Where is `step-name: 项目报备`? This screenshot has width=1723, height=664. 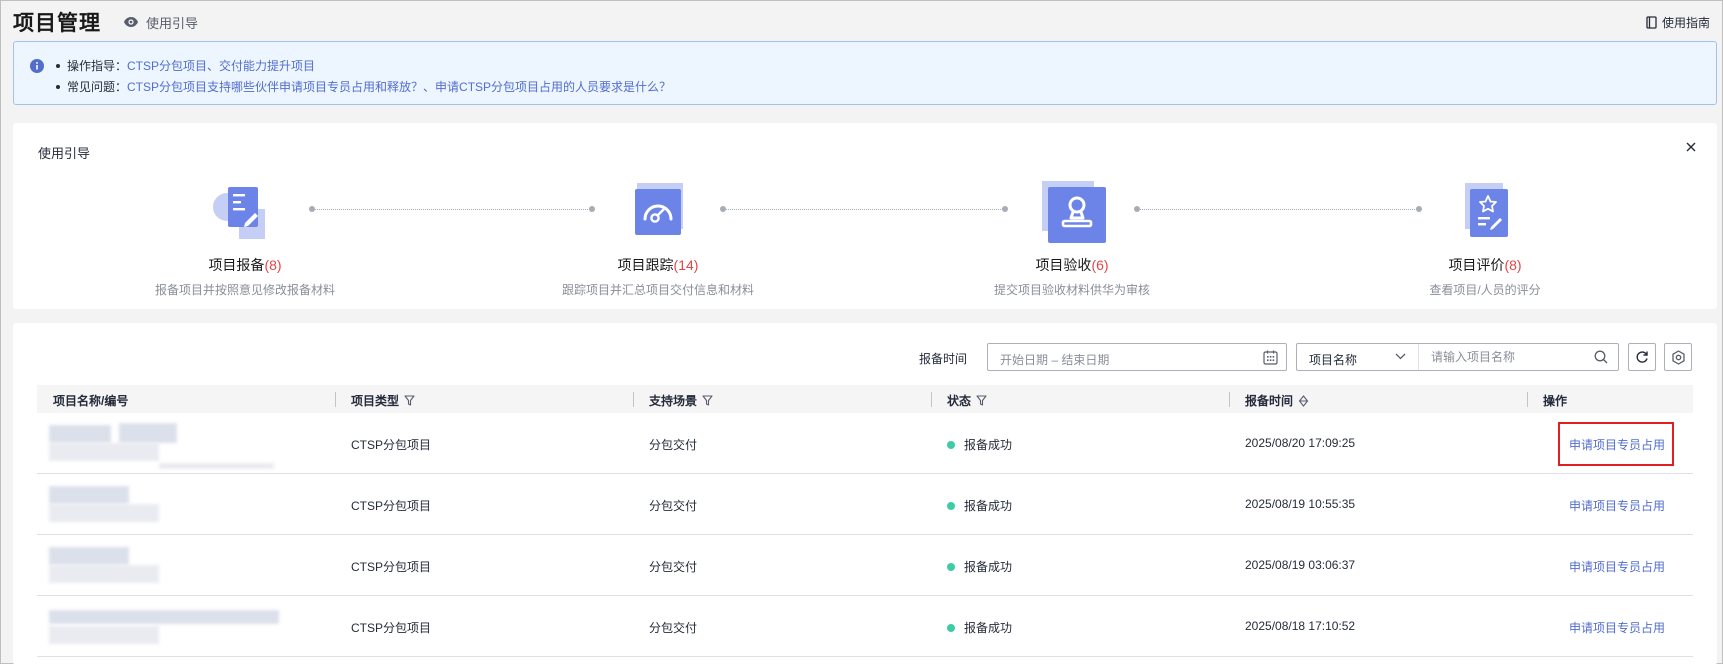 step-name: 项目报备 is located at coordinates (236, 265).